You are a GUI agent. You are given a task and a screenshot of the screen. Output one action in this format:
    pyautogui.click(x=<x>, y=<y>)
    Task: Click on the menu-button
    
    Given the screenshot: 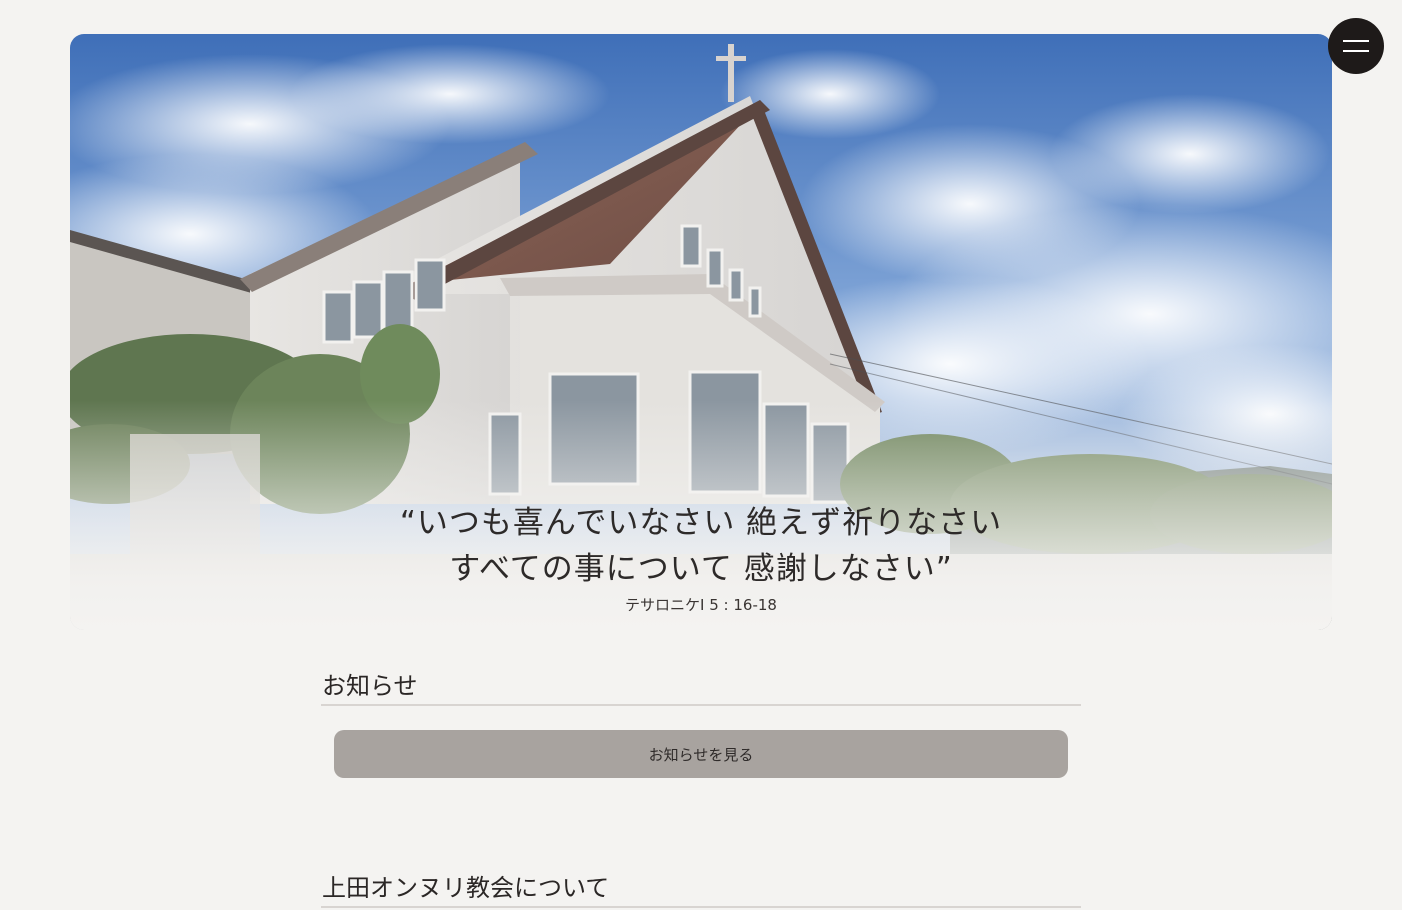 What is the action you would take?
    pyautogui.click(x=1356, y=46)
    